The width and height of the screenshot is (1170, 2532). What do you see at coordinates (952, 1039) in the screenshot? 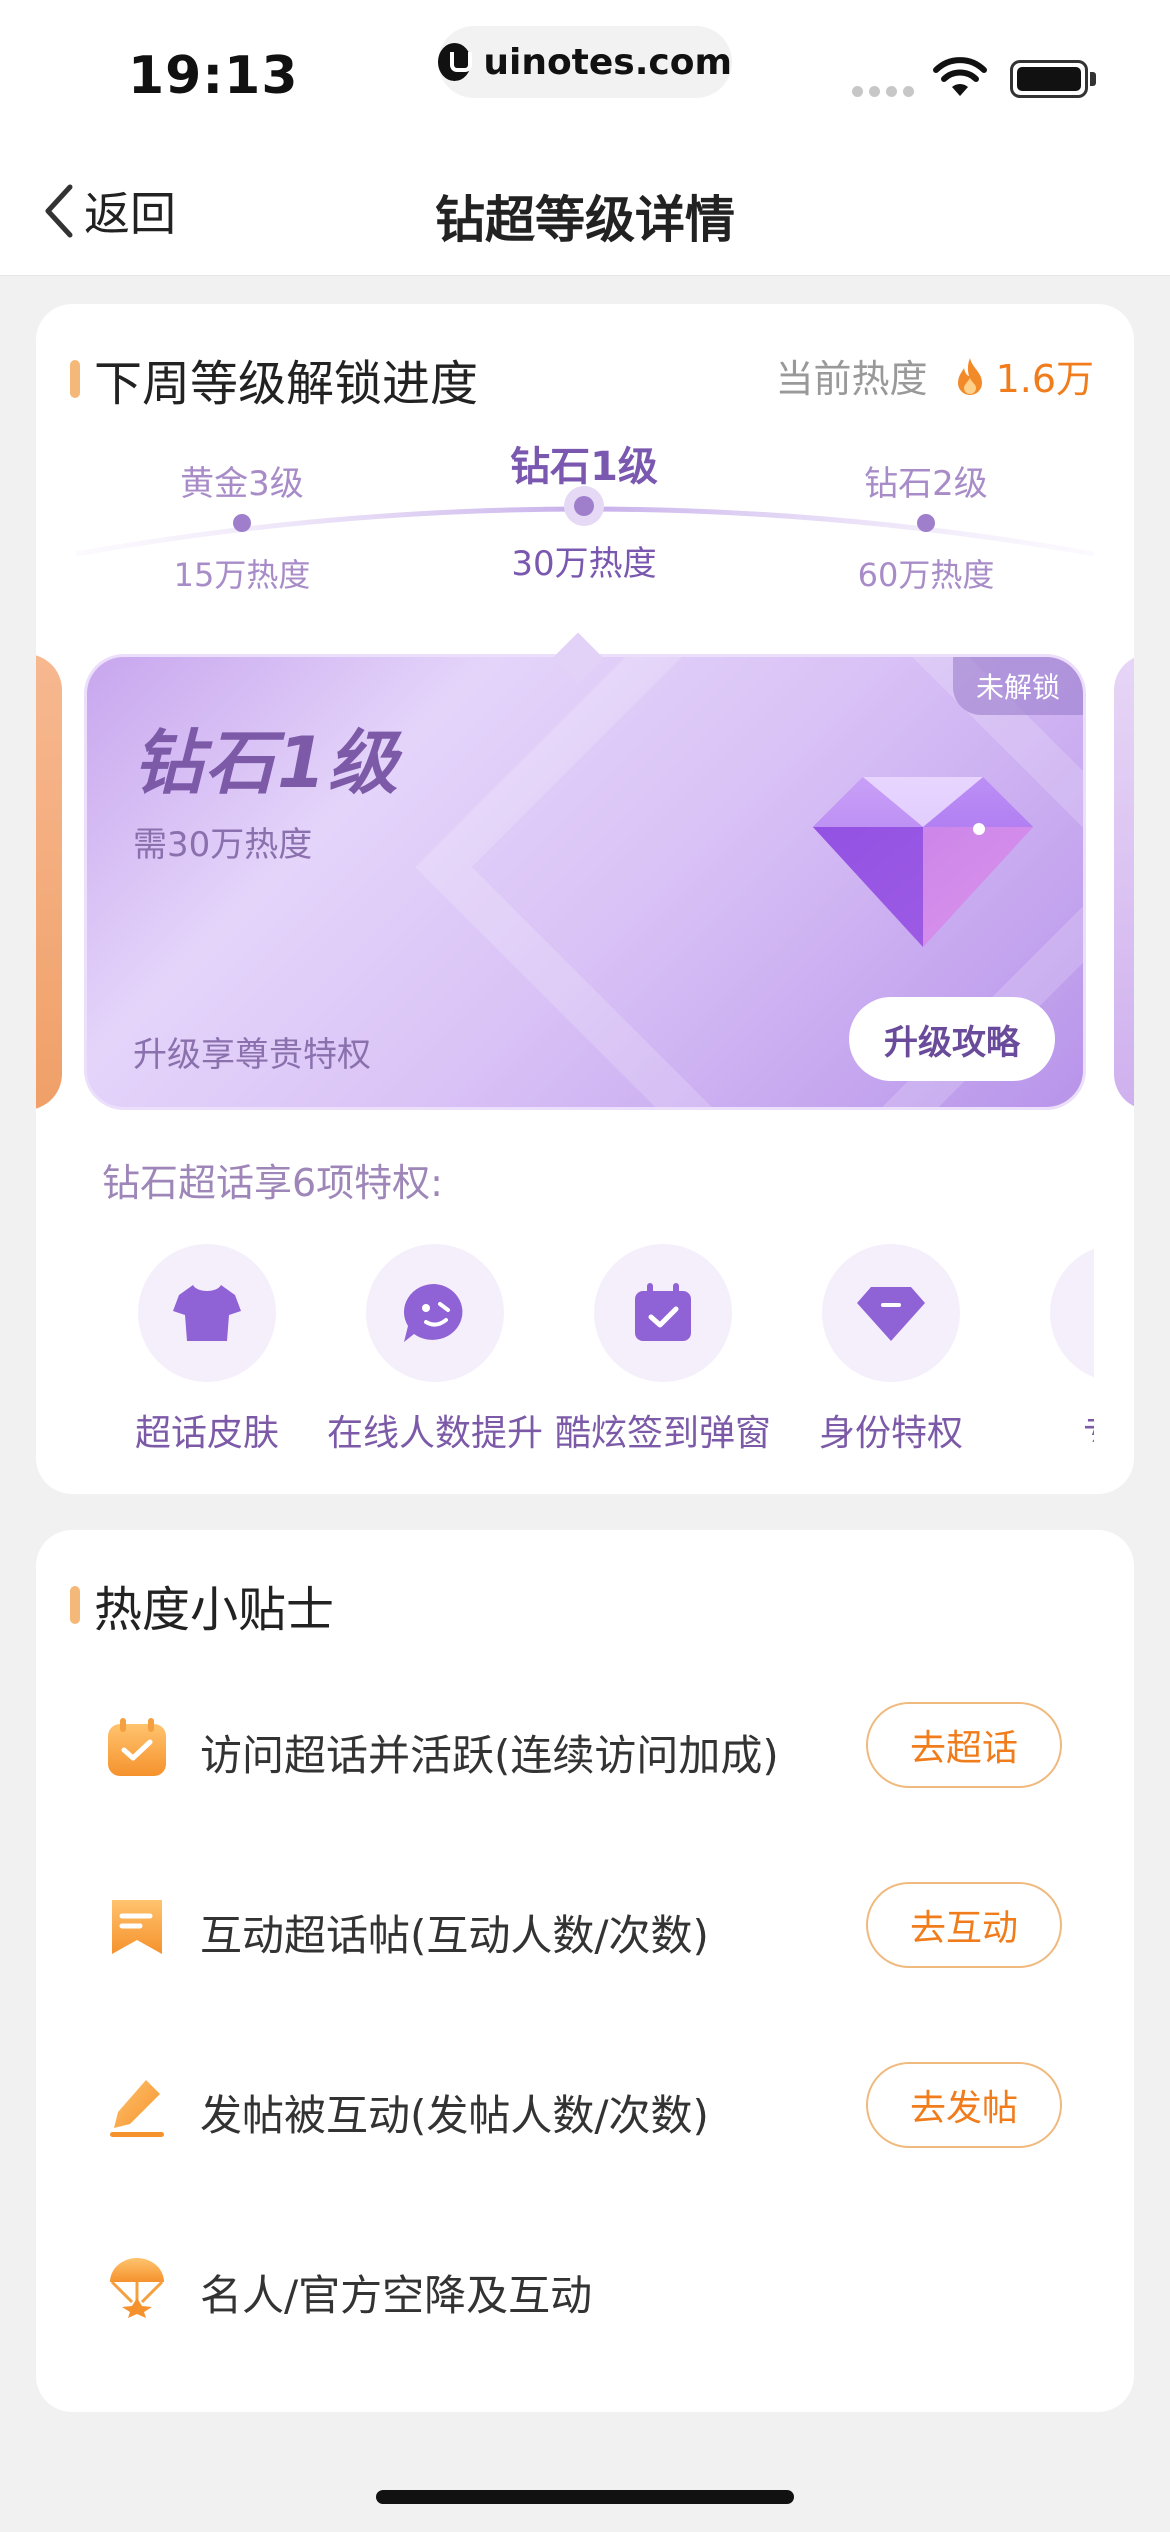
I see `upgrade-guide-button: 升级攻略` at bounding box center [952, 1039].